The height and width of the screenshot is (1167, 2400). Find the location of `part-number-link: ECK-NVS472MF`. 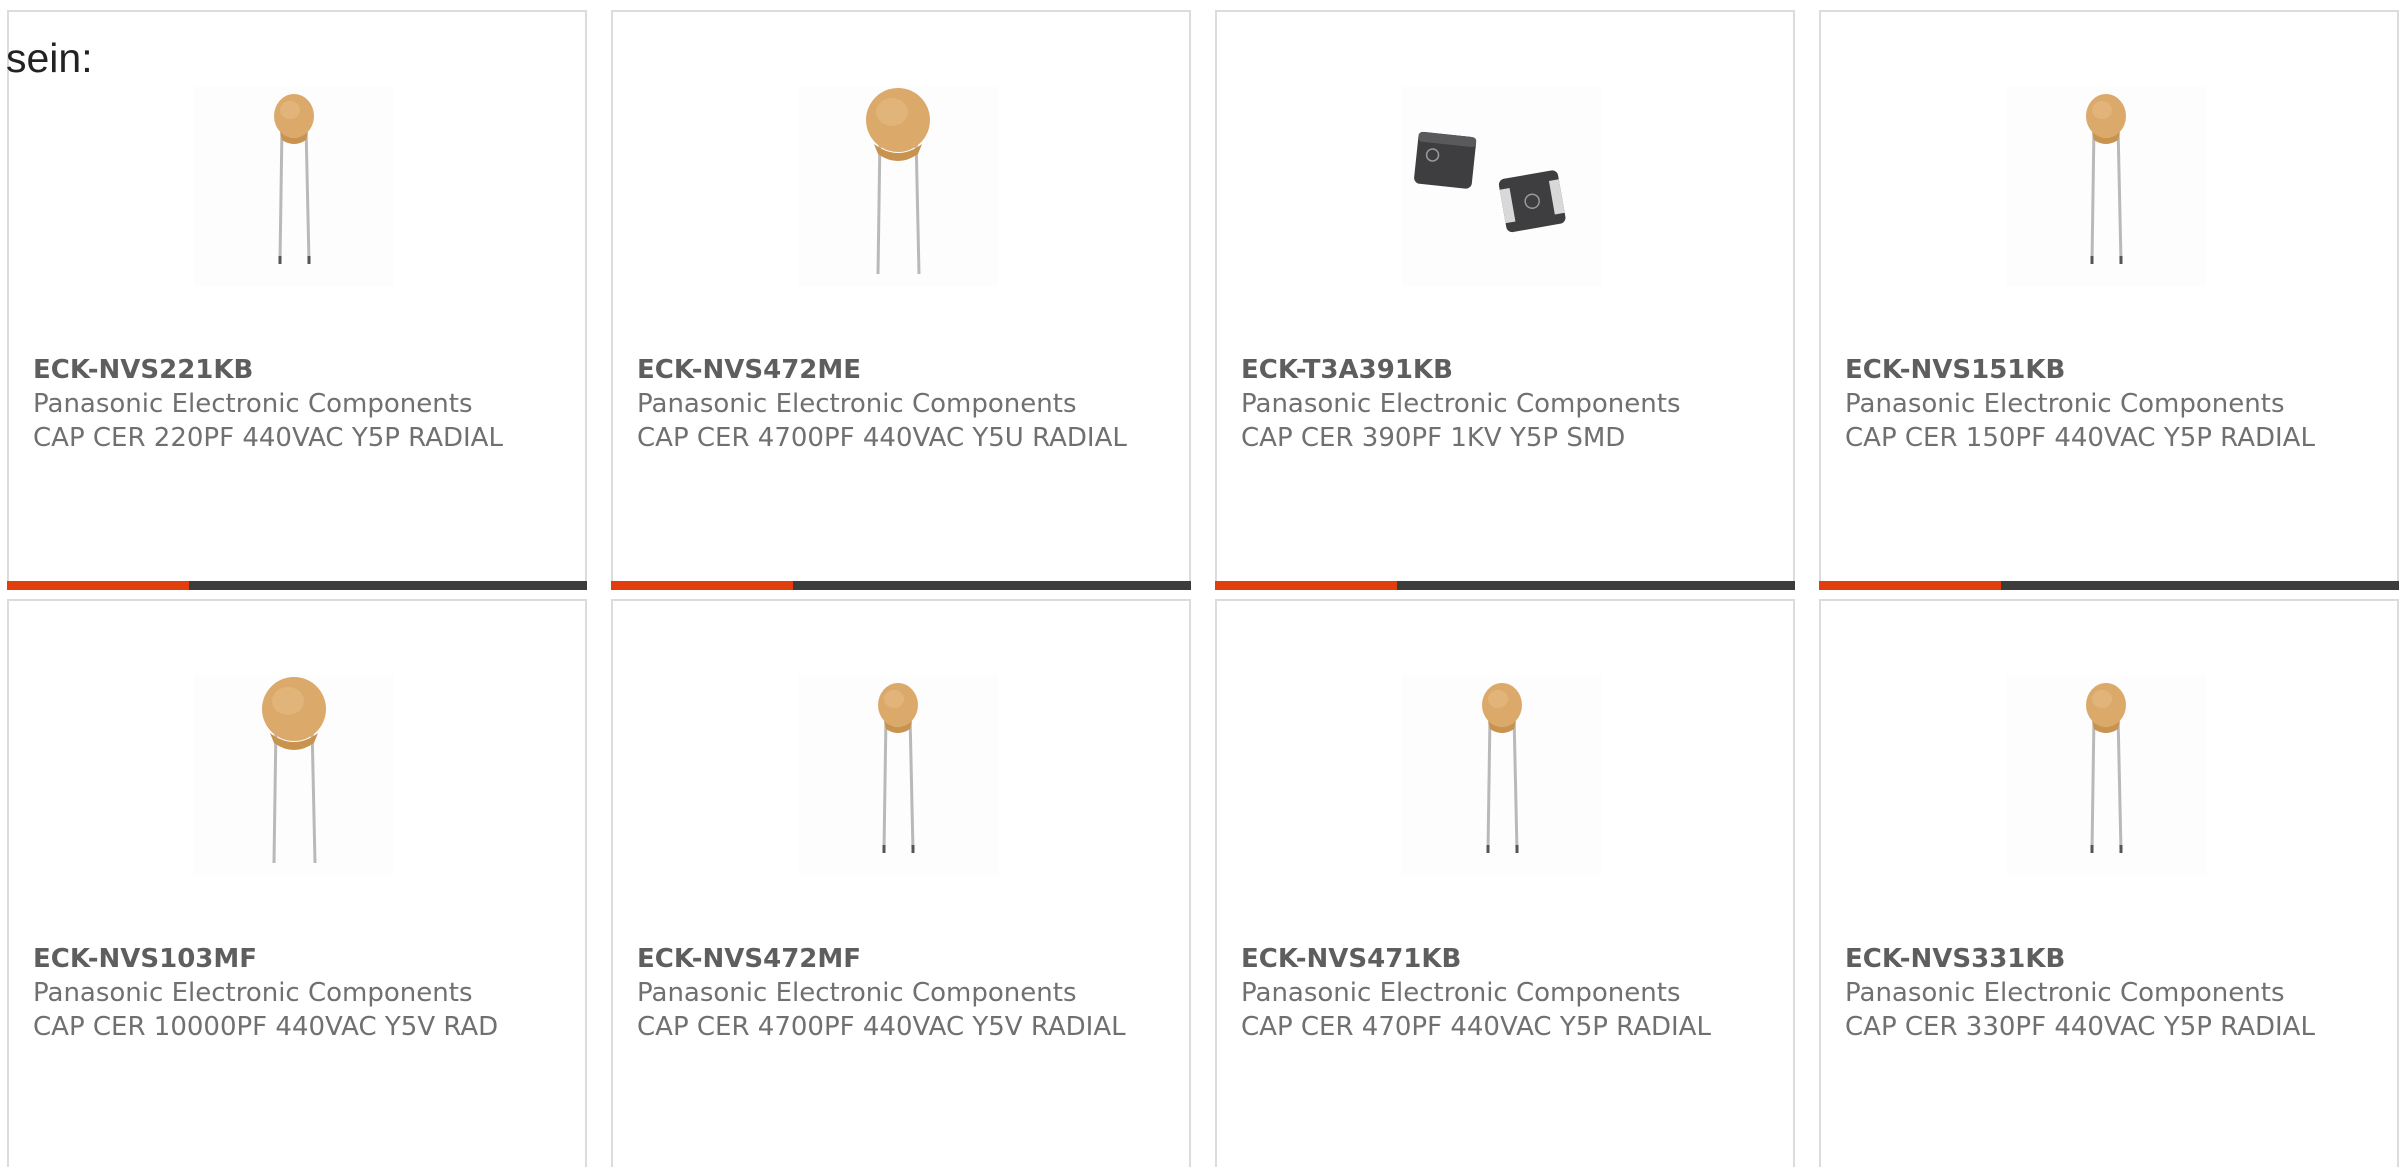

part-number-link: ECK-NVS472MF is located at coordinates (897, 959).